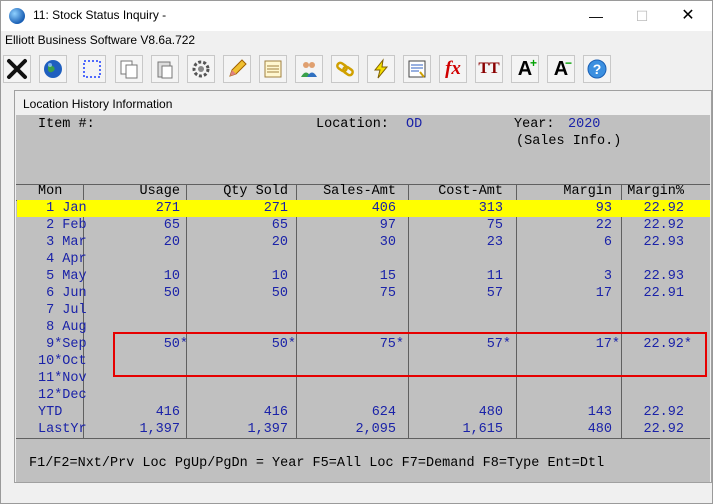 Image resolution: width=713 pixels, height=504 pixels. Describe the element at coordinates (167, 412) in the screenshot. I see `cell-usage: 416` at that location.